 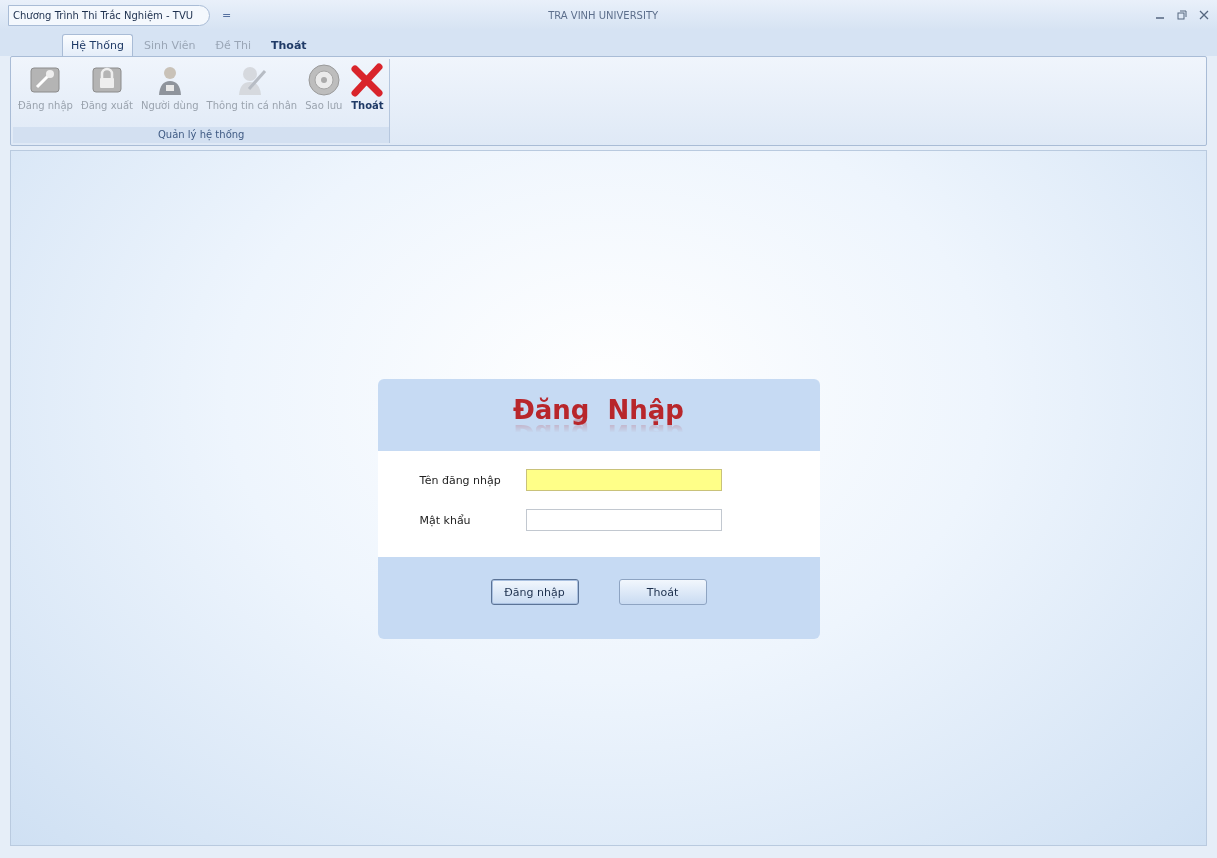 I want to click on app-title: Chương Trình Thi Trắc Nghiệm - TVU, so click(x=109, y=15).